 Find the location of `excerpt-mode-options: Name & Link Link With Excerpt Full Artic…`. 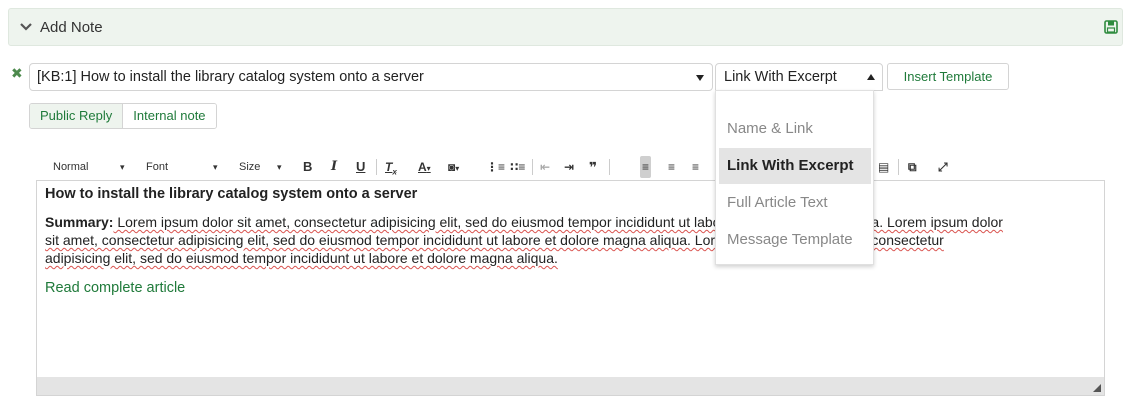

excerpt-mode-options: Name & Link Link With Excerpt Full Artic… is located at coordinates (794, 177).